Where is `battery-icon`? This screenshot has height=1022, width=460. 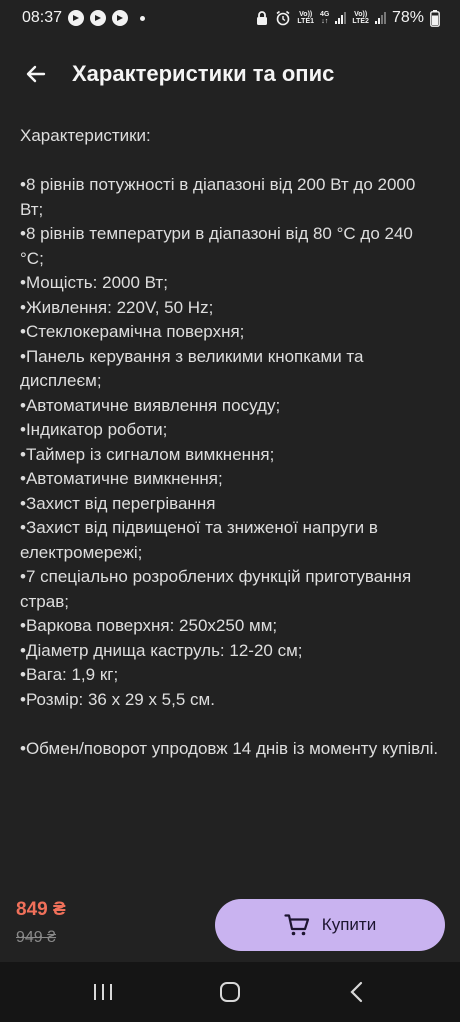 battery-icon is located at coordinates (435, 18).